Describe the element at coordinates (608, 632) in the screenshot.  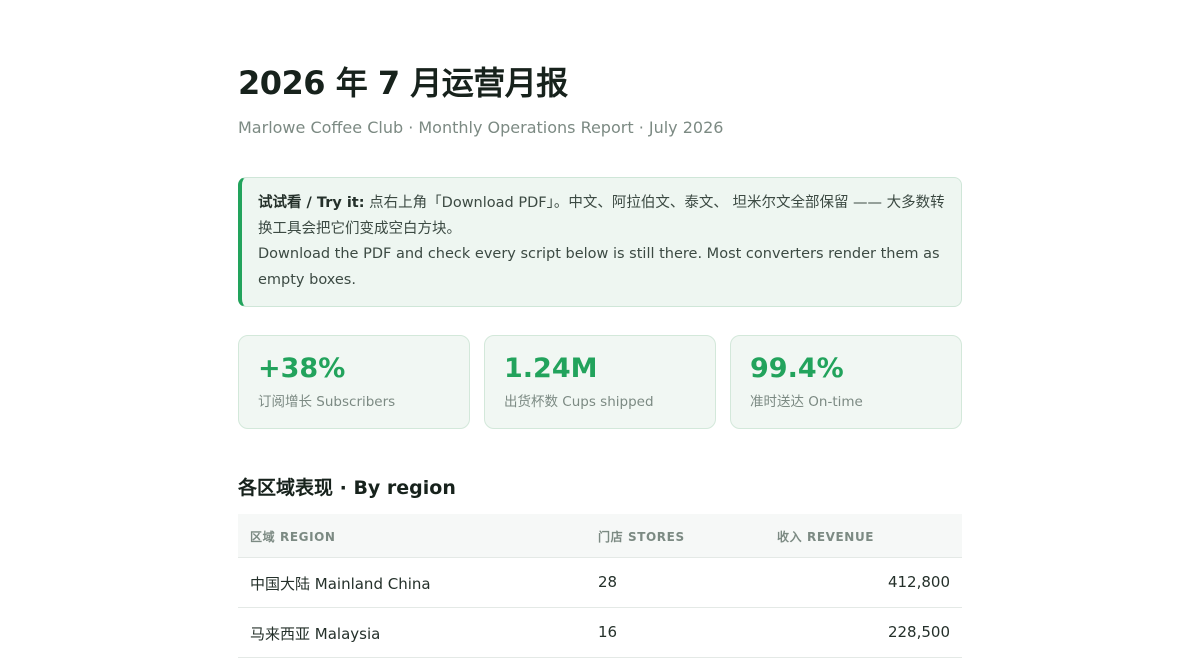
I see `cell-stores: 16` at that location.